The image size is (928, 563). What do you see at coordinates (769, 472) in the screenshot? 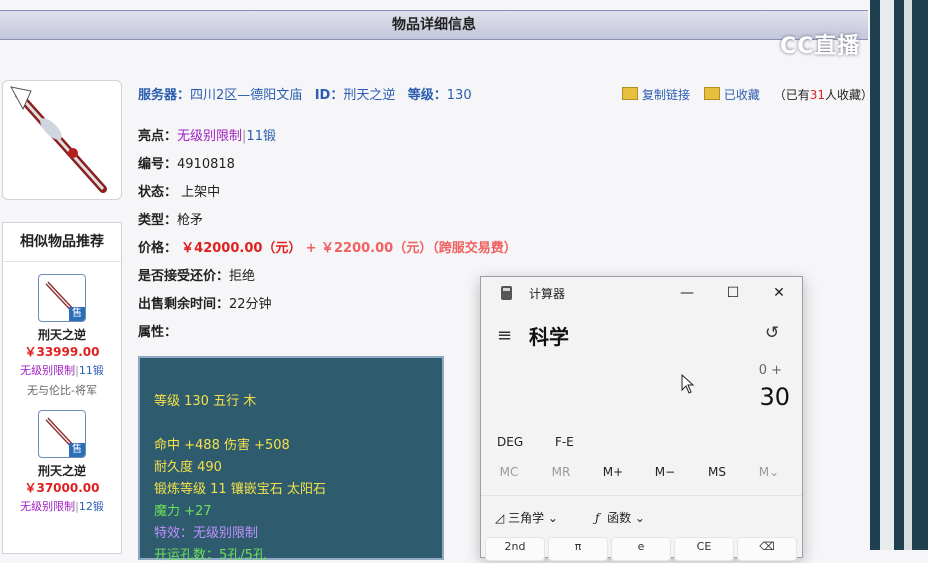
I see `memory-list-button: M⌄` at bounding box center [769, 472].